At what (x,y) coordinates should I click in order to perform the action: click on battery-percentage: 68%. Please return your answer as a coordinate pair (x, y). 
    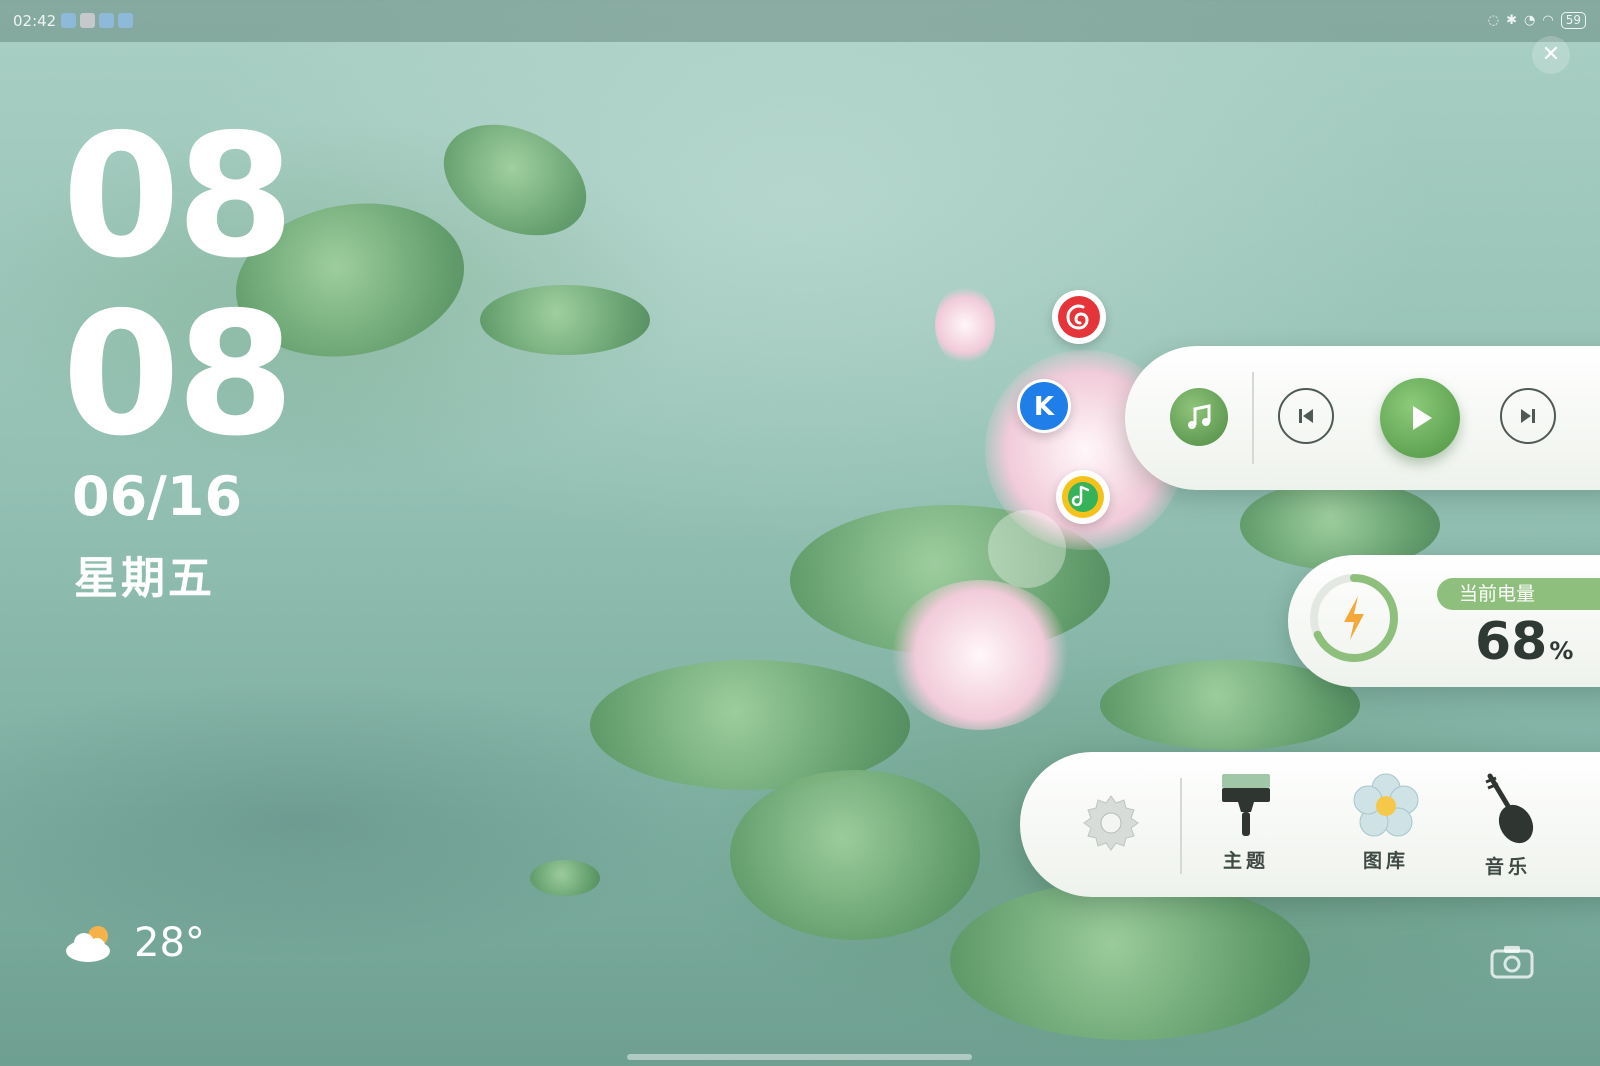
    Looking at the image, I should click on (1524, 642).